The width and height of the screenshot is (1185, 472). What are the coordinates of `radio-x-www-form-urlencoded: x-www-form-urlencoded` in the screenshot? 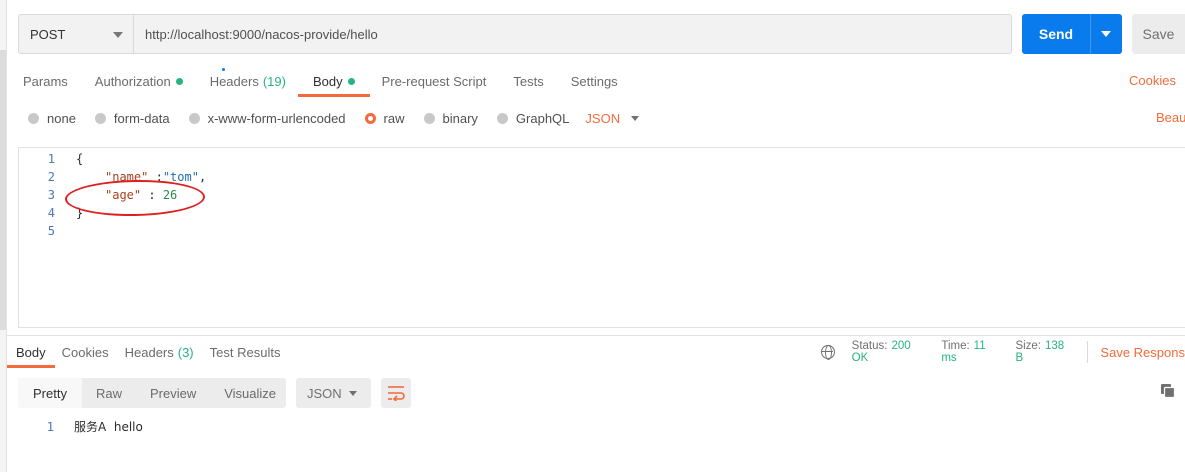 It's located at (267, 118).